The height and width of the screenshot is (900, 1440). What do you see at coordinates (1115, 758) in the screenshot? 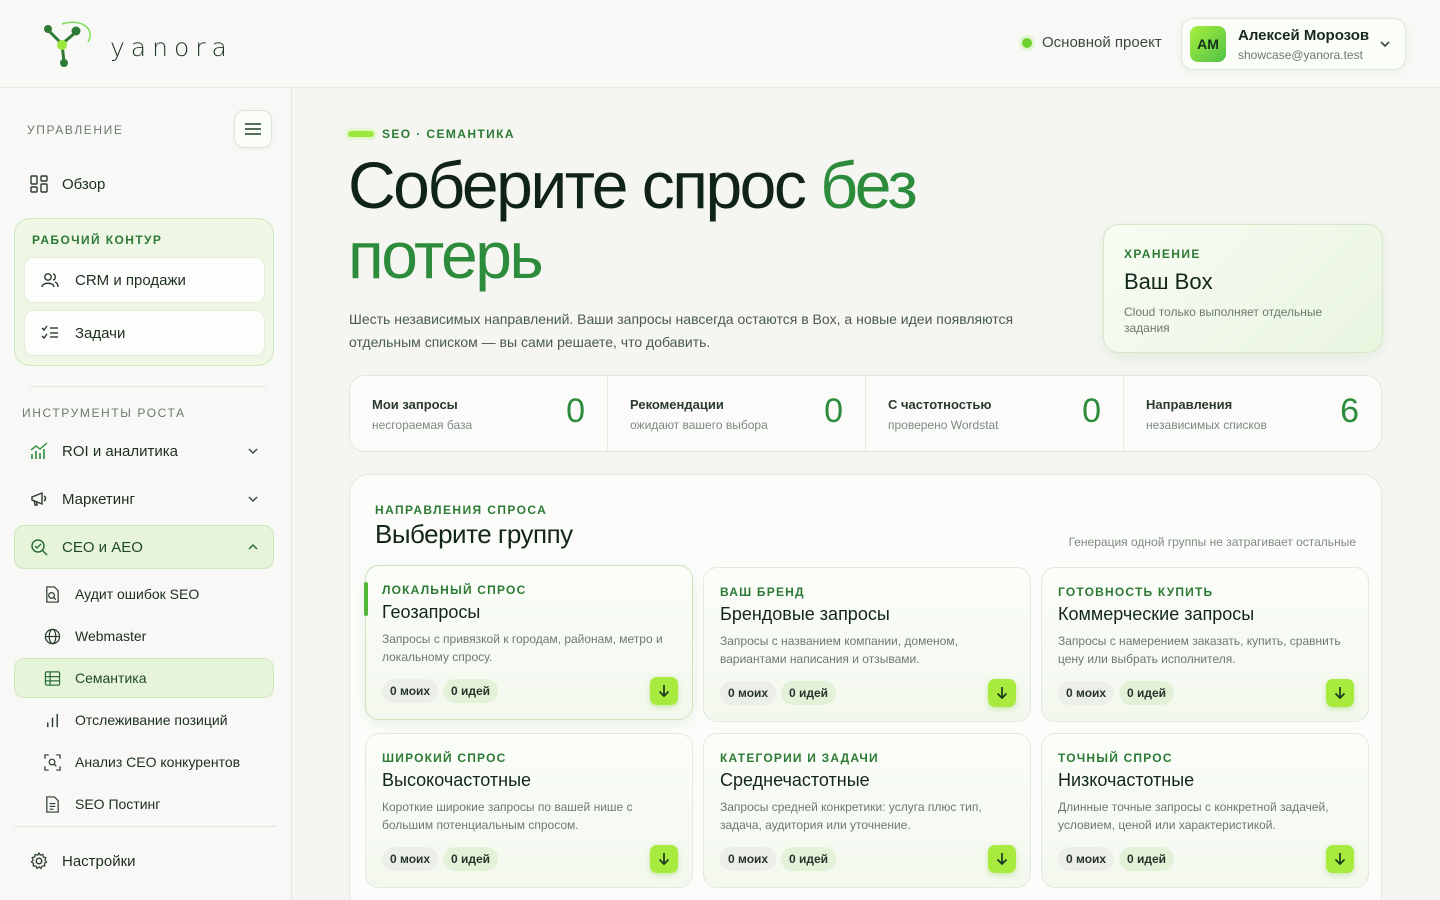
I see `card-label: ТОЧНЫЙ СПРОС` at bounding box center [1115, 758].